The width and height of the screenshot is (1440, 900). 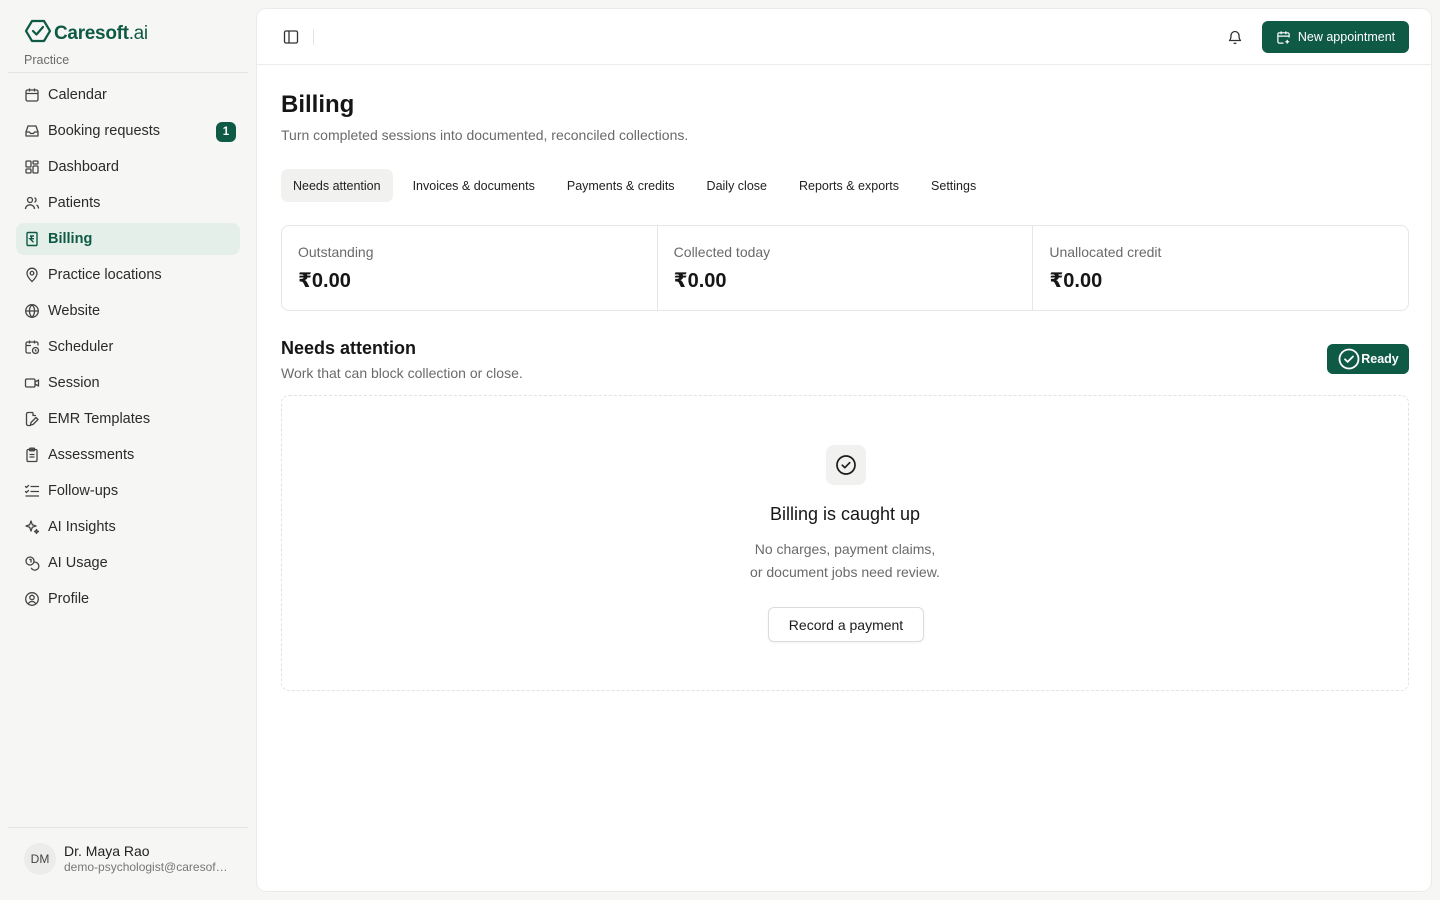 I want to click on sidebar-item-ai-insights: AI Insights, so click(x=128, y=527).